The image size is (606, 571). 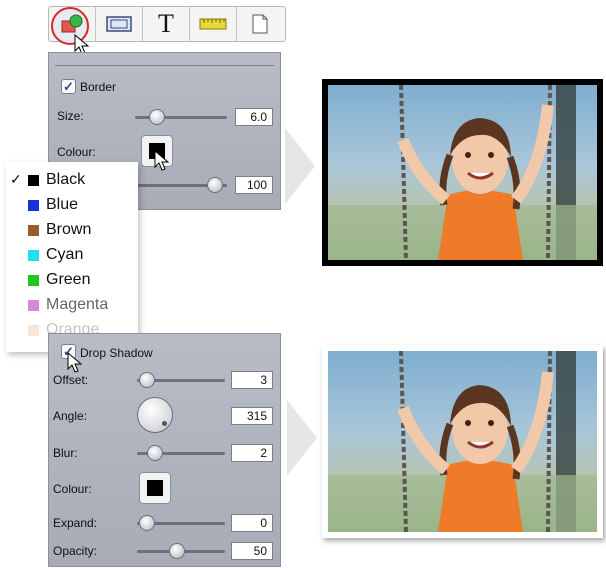 I want to click on frame-icon, so click(x=119, y=24).